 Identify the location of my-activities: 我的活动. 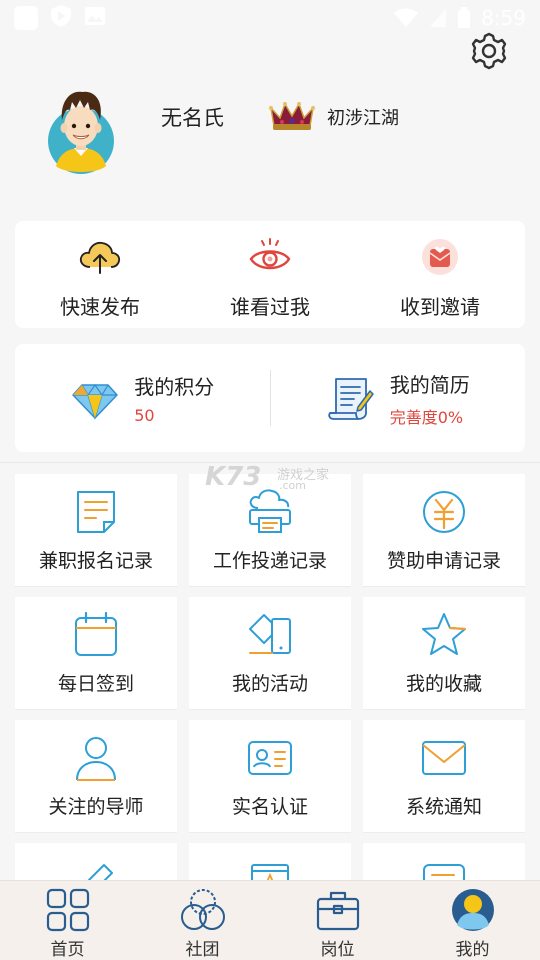
(270, 653).